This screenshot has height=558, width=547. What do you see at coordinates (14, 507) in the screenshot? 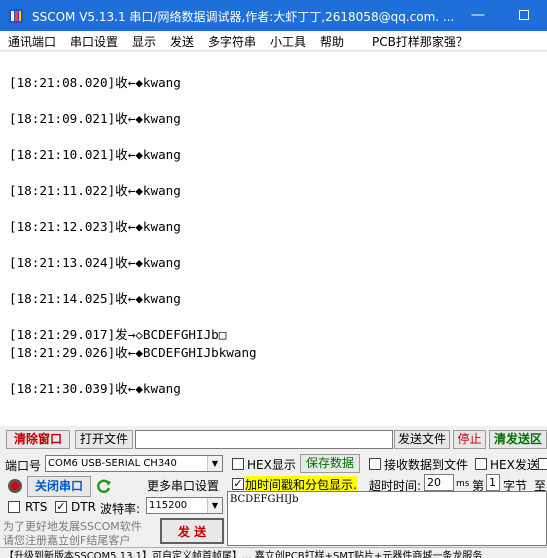
I see `rts-checkbox` at bounding box center [14, 507].